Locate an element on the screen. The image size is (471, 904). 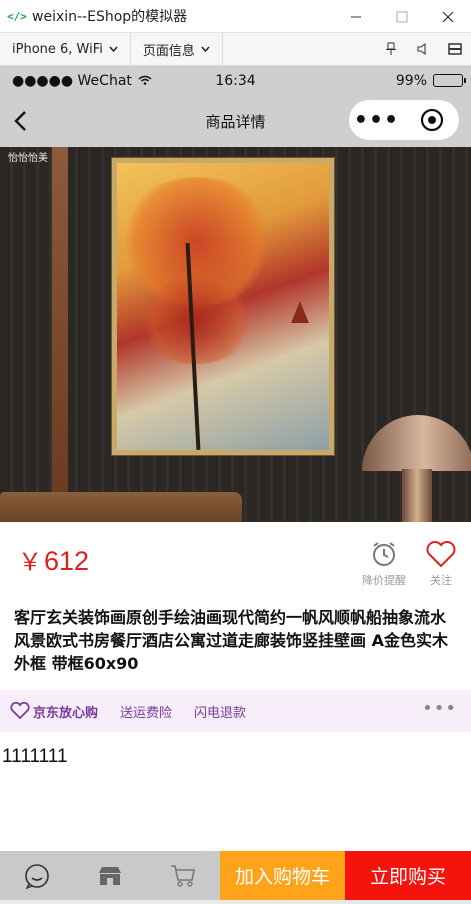
product-price: ￥612 is located at coordinates (53, 559).